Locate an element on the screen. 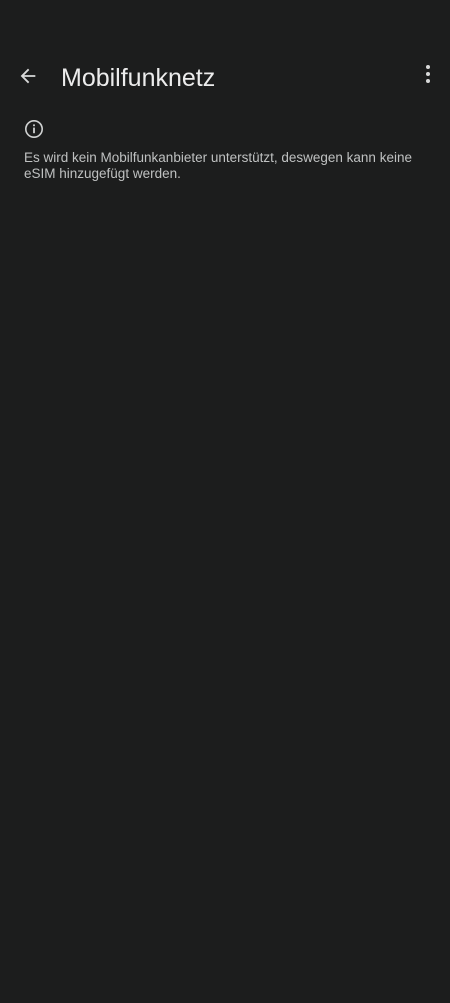 The width and height of the screenshot is (450, 1003). page-title: Mobilfunknetz is located at coordinates (138, 78).